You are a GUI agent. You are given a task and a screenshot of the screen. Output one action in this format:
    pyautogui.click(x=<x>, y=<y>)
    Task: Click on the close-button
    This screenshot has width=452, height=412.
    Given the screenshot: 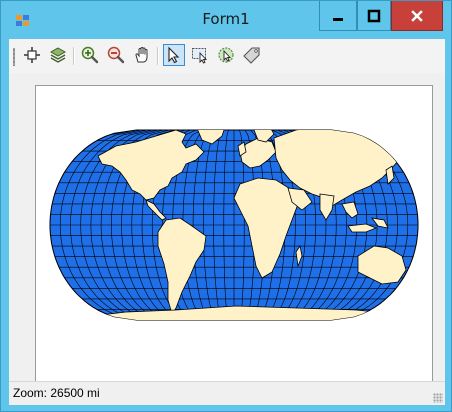 What is the action you would take?
    pyautogui.click(x=417, y=16)
    